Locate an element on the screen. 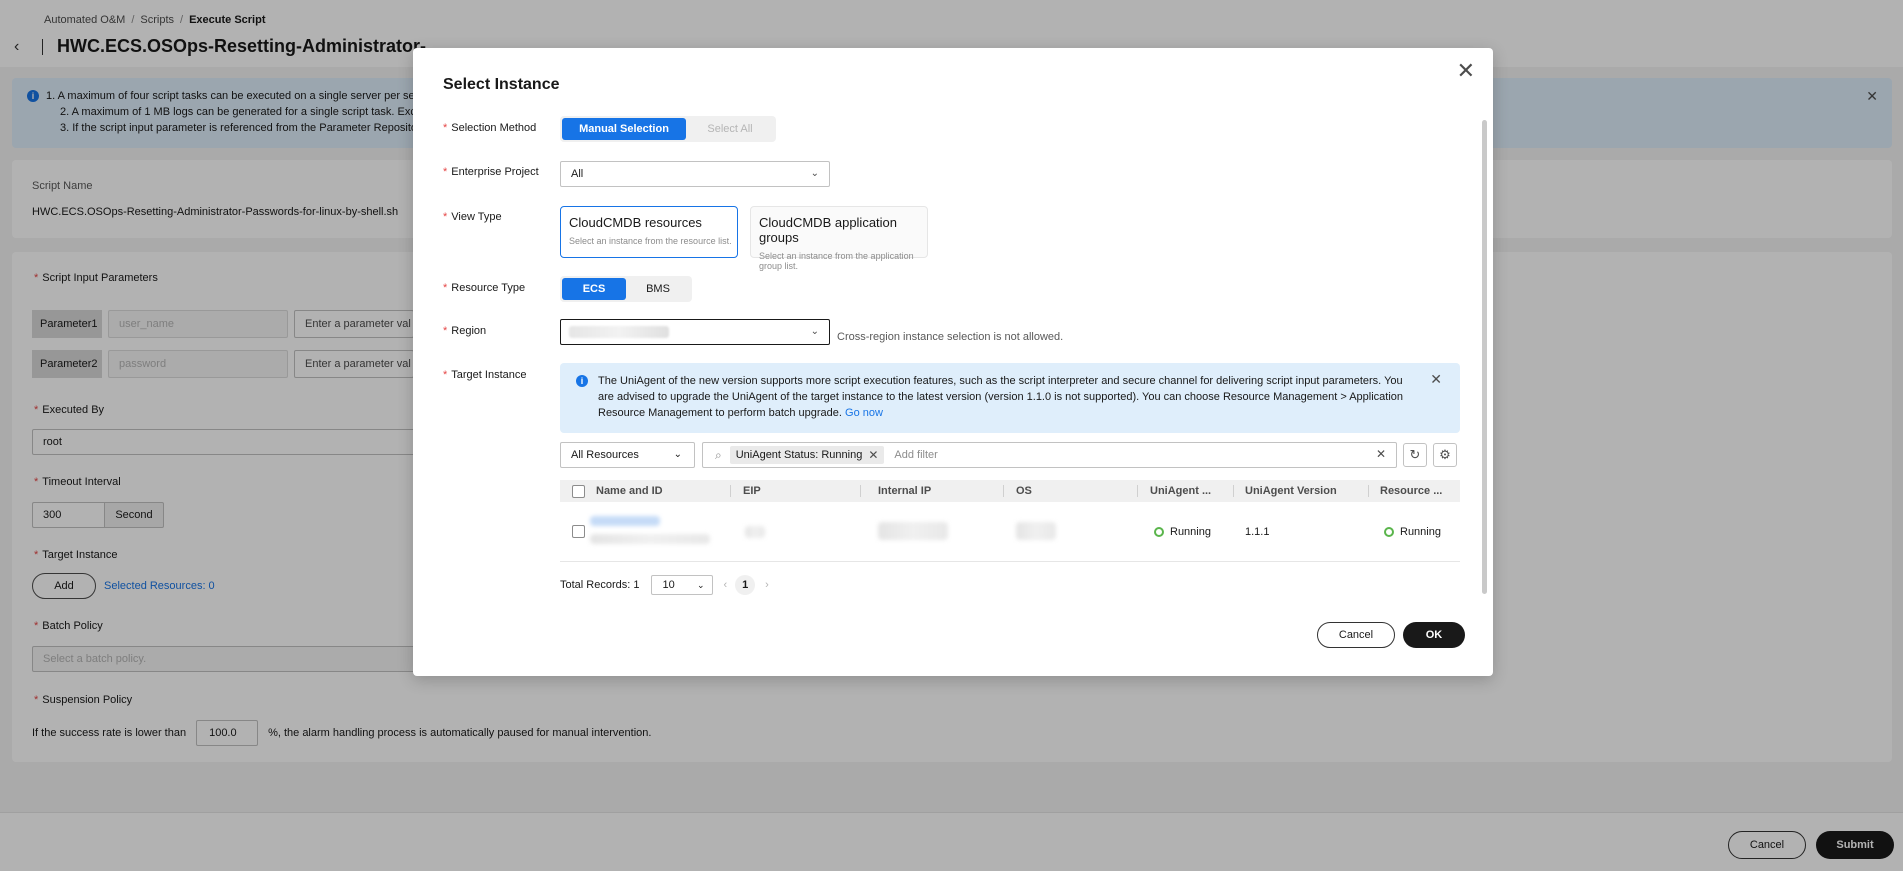 The width and height of the screenshot is (1903, 871). select-all-option: Select All is located at coordinates (730, 129).